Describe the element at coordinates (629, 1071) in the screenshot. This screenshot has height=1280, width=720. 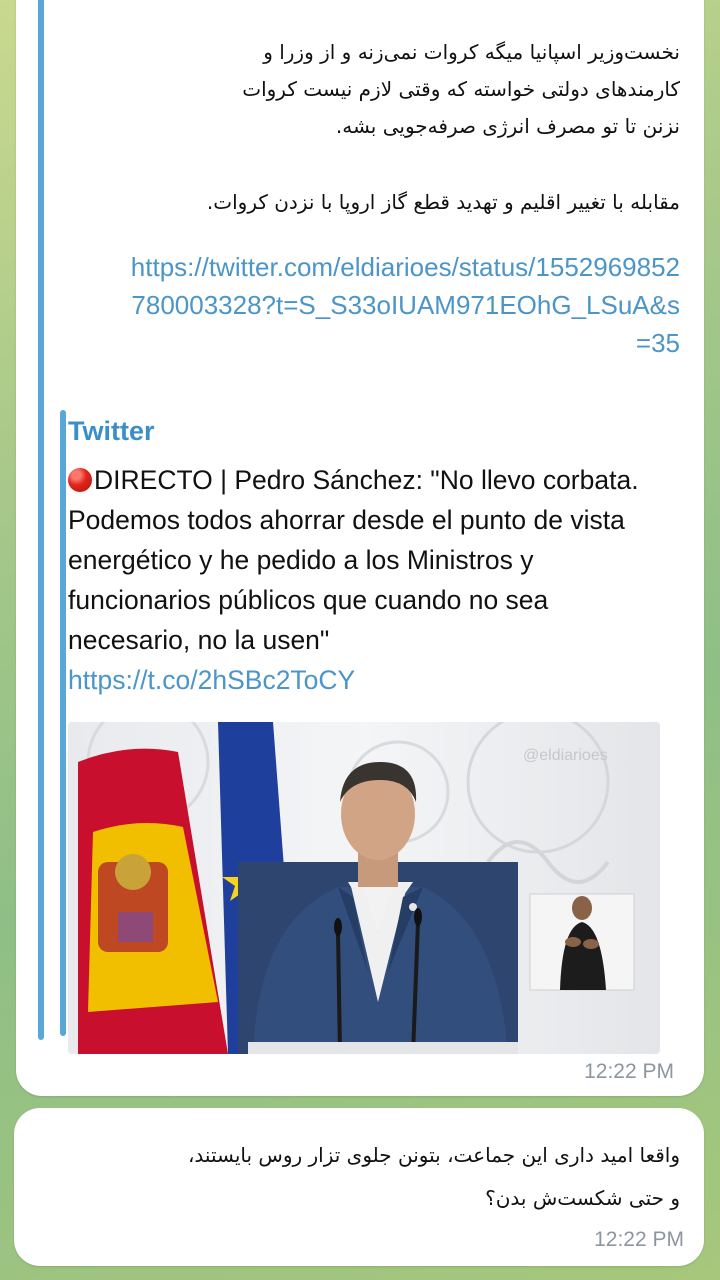
I see `message-timestamp-1: 12:22 PM` at that location.